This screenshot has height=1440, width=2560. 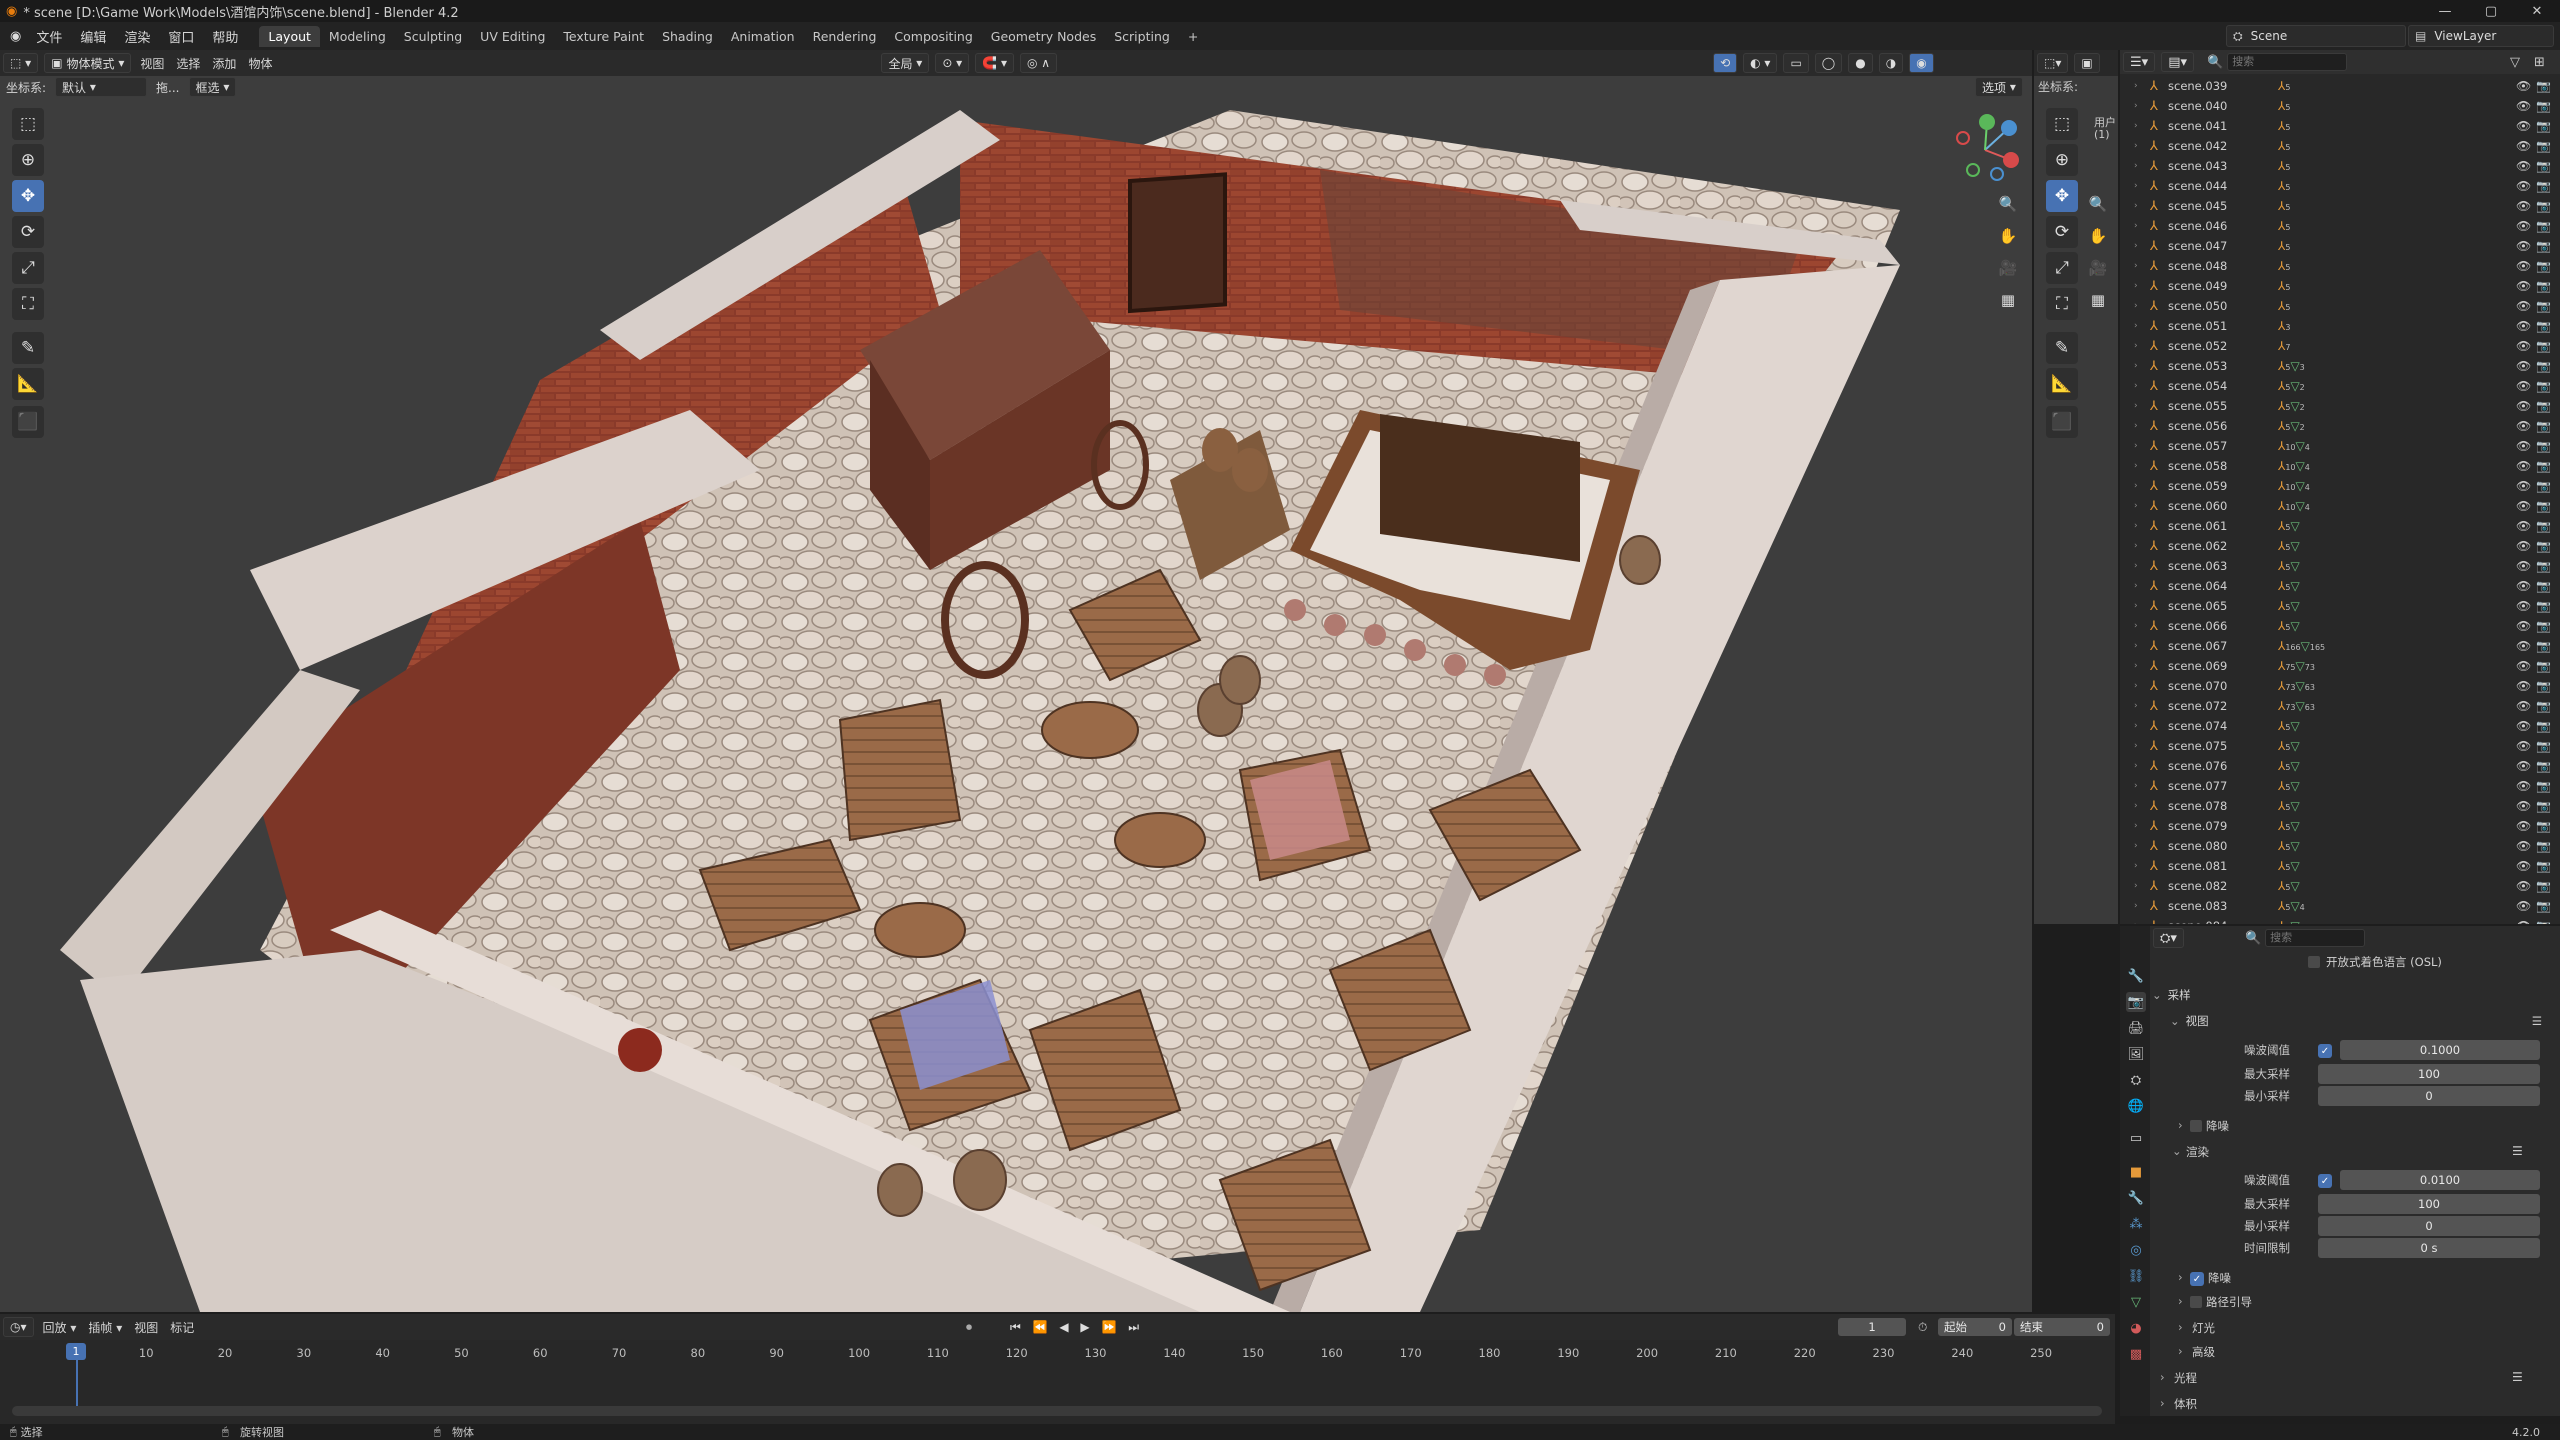 What do you see at coordinates (2197, 586) in the screenshot?
I see `object-name: scene.064` at bounding box center [2197, 586].